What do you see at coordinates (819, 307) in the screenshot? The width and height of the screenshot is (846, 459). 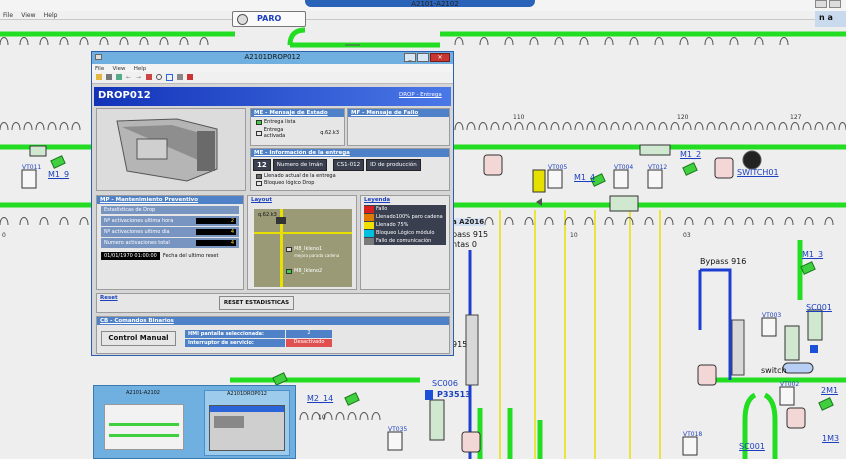 I see `label-sc001: SC001` at bounding box center [819, 307].